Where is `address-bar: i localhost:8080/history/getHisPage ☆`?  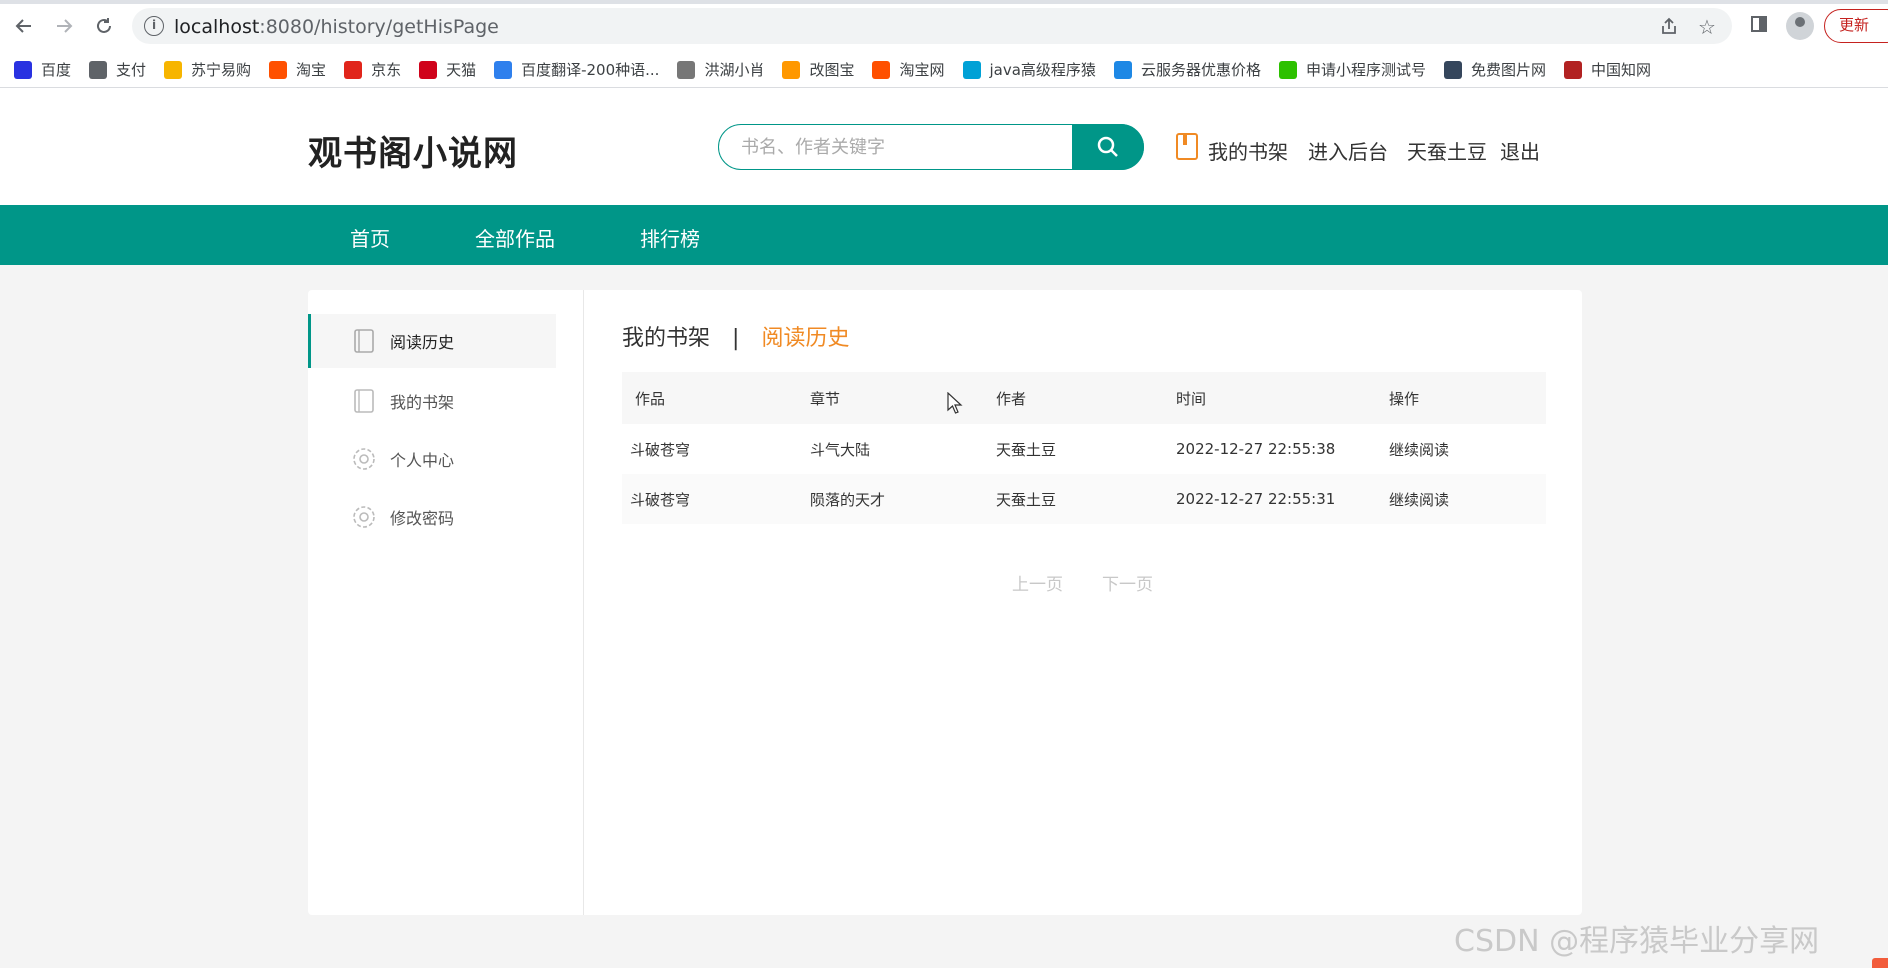
address-bar: i localhost:8080/history/getHisPage ☆ is located at coordinates (932, 26).